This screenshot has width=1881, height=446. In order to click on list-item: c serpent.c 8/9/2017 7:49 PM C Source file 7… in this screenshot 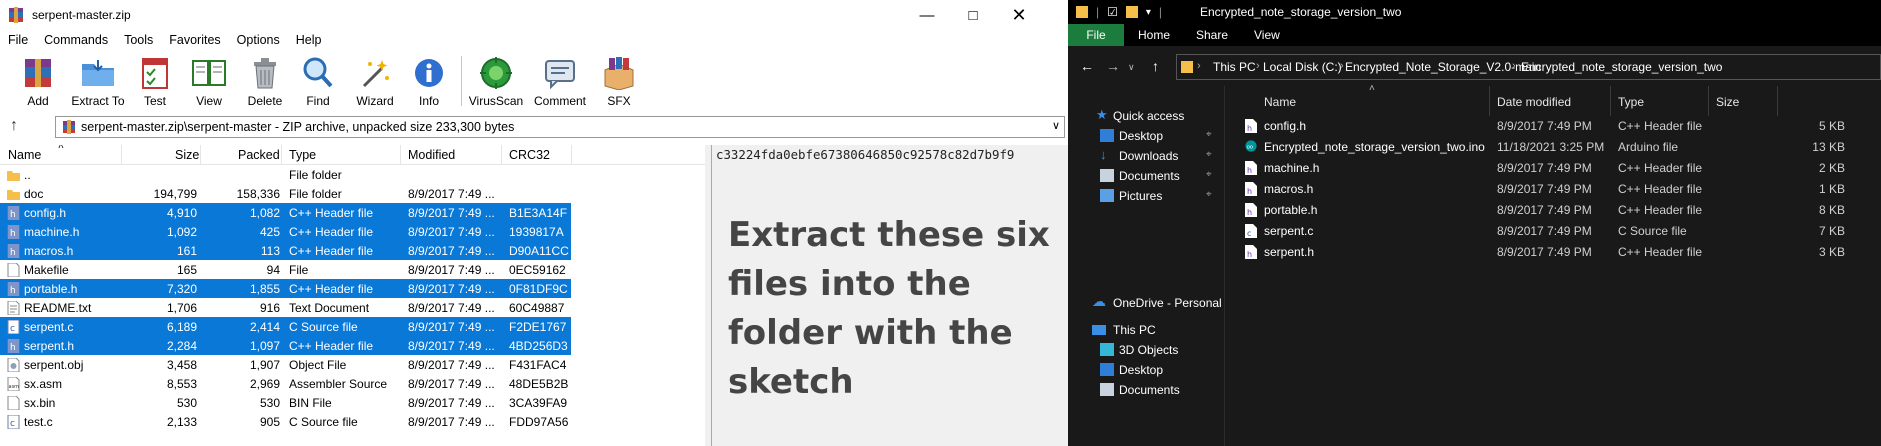, I will do `click(1553, 231)`.